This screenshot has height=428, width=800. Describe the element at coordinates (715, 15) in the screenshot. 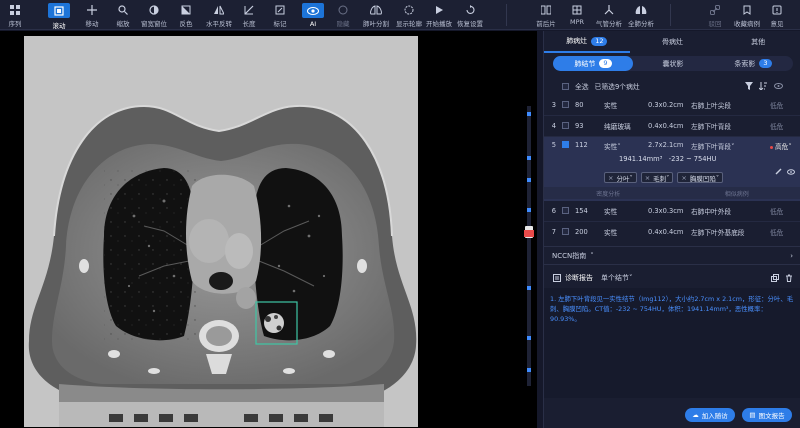

I see `tool-link: 驳回` at that location.